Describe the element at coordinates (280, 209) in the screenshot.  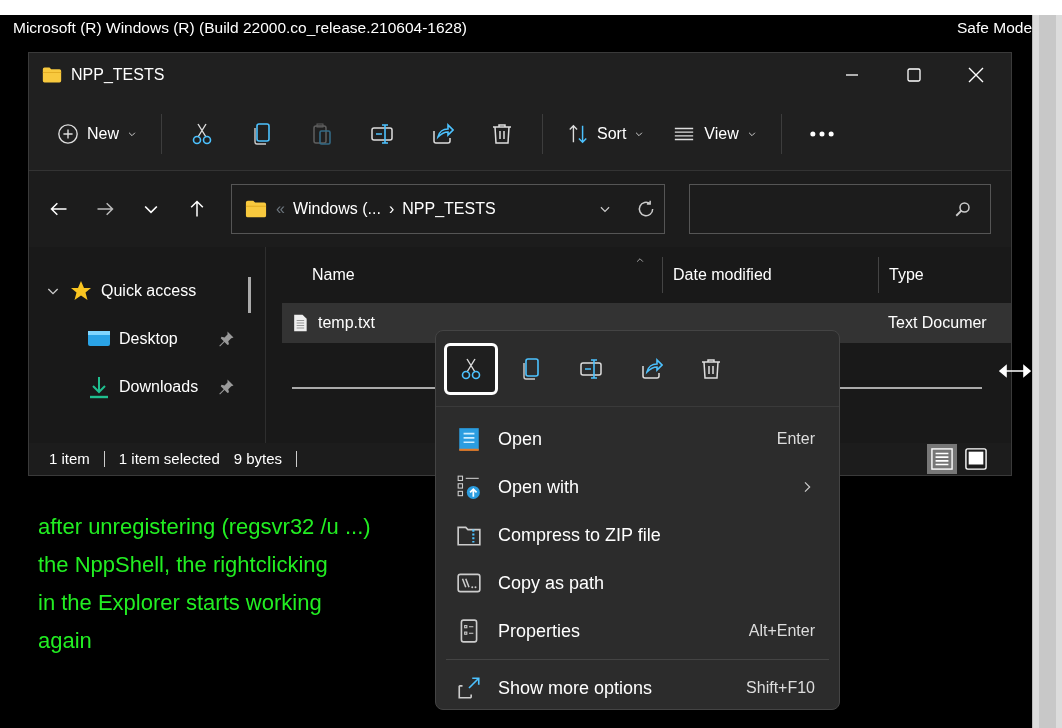
I see `breadcrumb-overflow: «` at that location.